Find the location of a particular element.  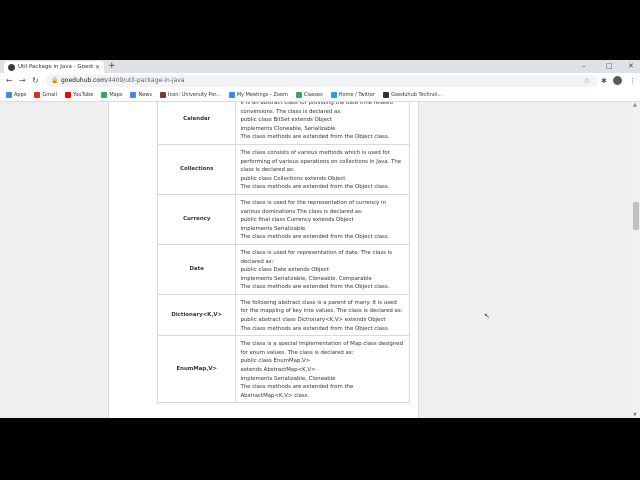

active-tab: Util Package in Java - Goeduhub ✕ is located at coordinates (54, 67).